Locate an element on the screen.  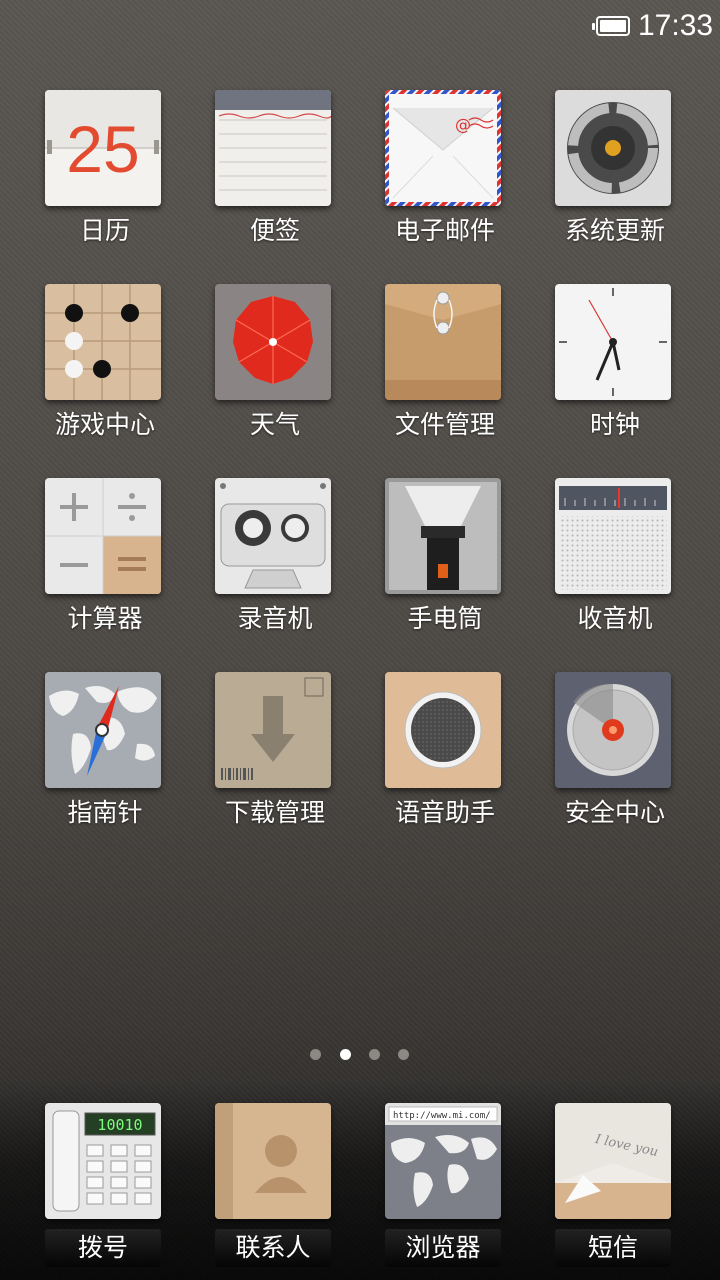
app-label: 时钟 is located at coordinates (614, 424).